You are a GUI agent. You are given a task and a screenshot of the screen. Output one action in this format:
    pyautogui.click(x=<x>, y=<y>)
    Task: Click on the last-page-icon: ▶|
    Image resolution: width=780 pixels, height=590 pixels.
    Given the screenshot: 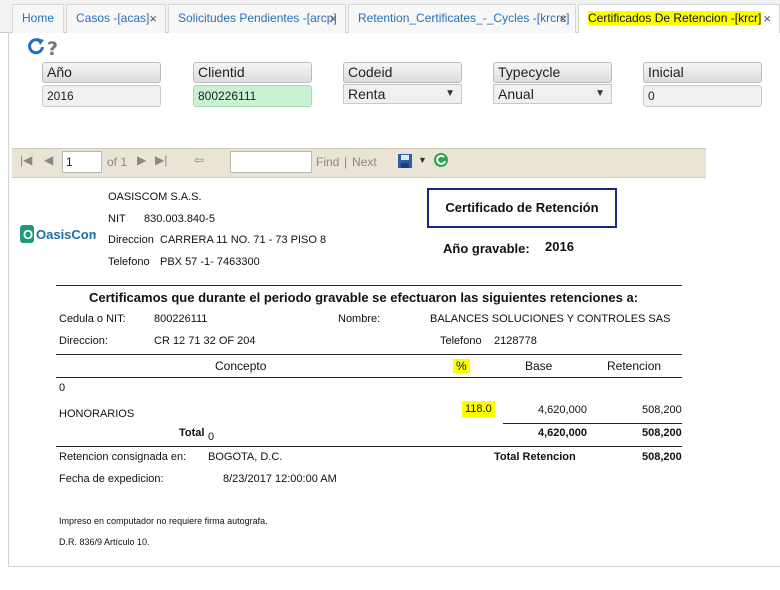 What is the action you would take?
    pyautogui.click(x=161, y=160)
    